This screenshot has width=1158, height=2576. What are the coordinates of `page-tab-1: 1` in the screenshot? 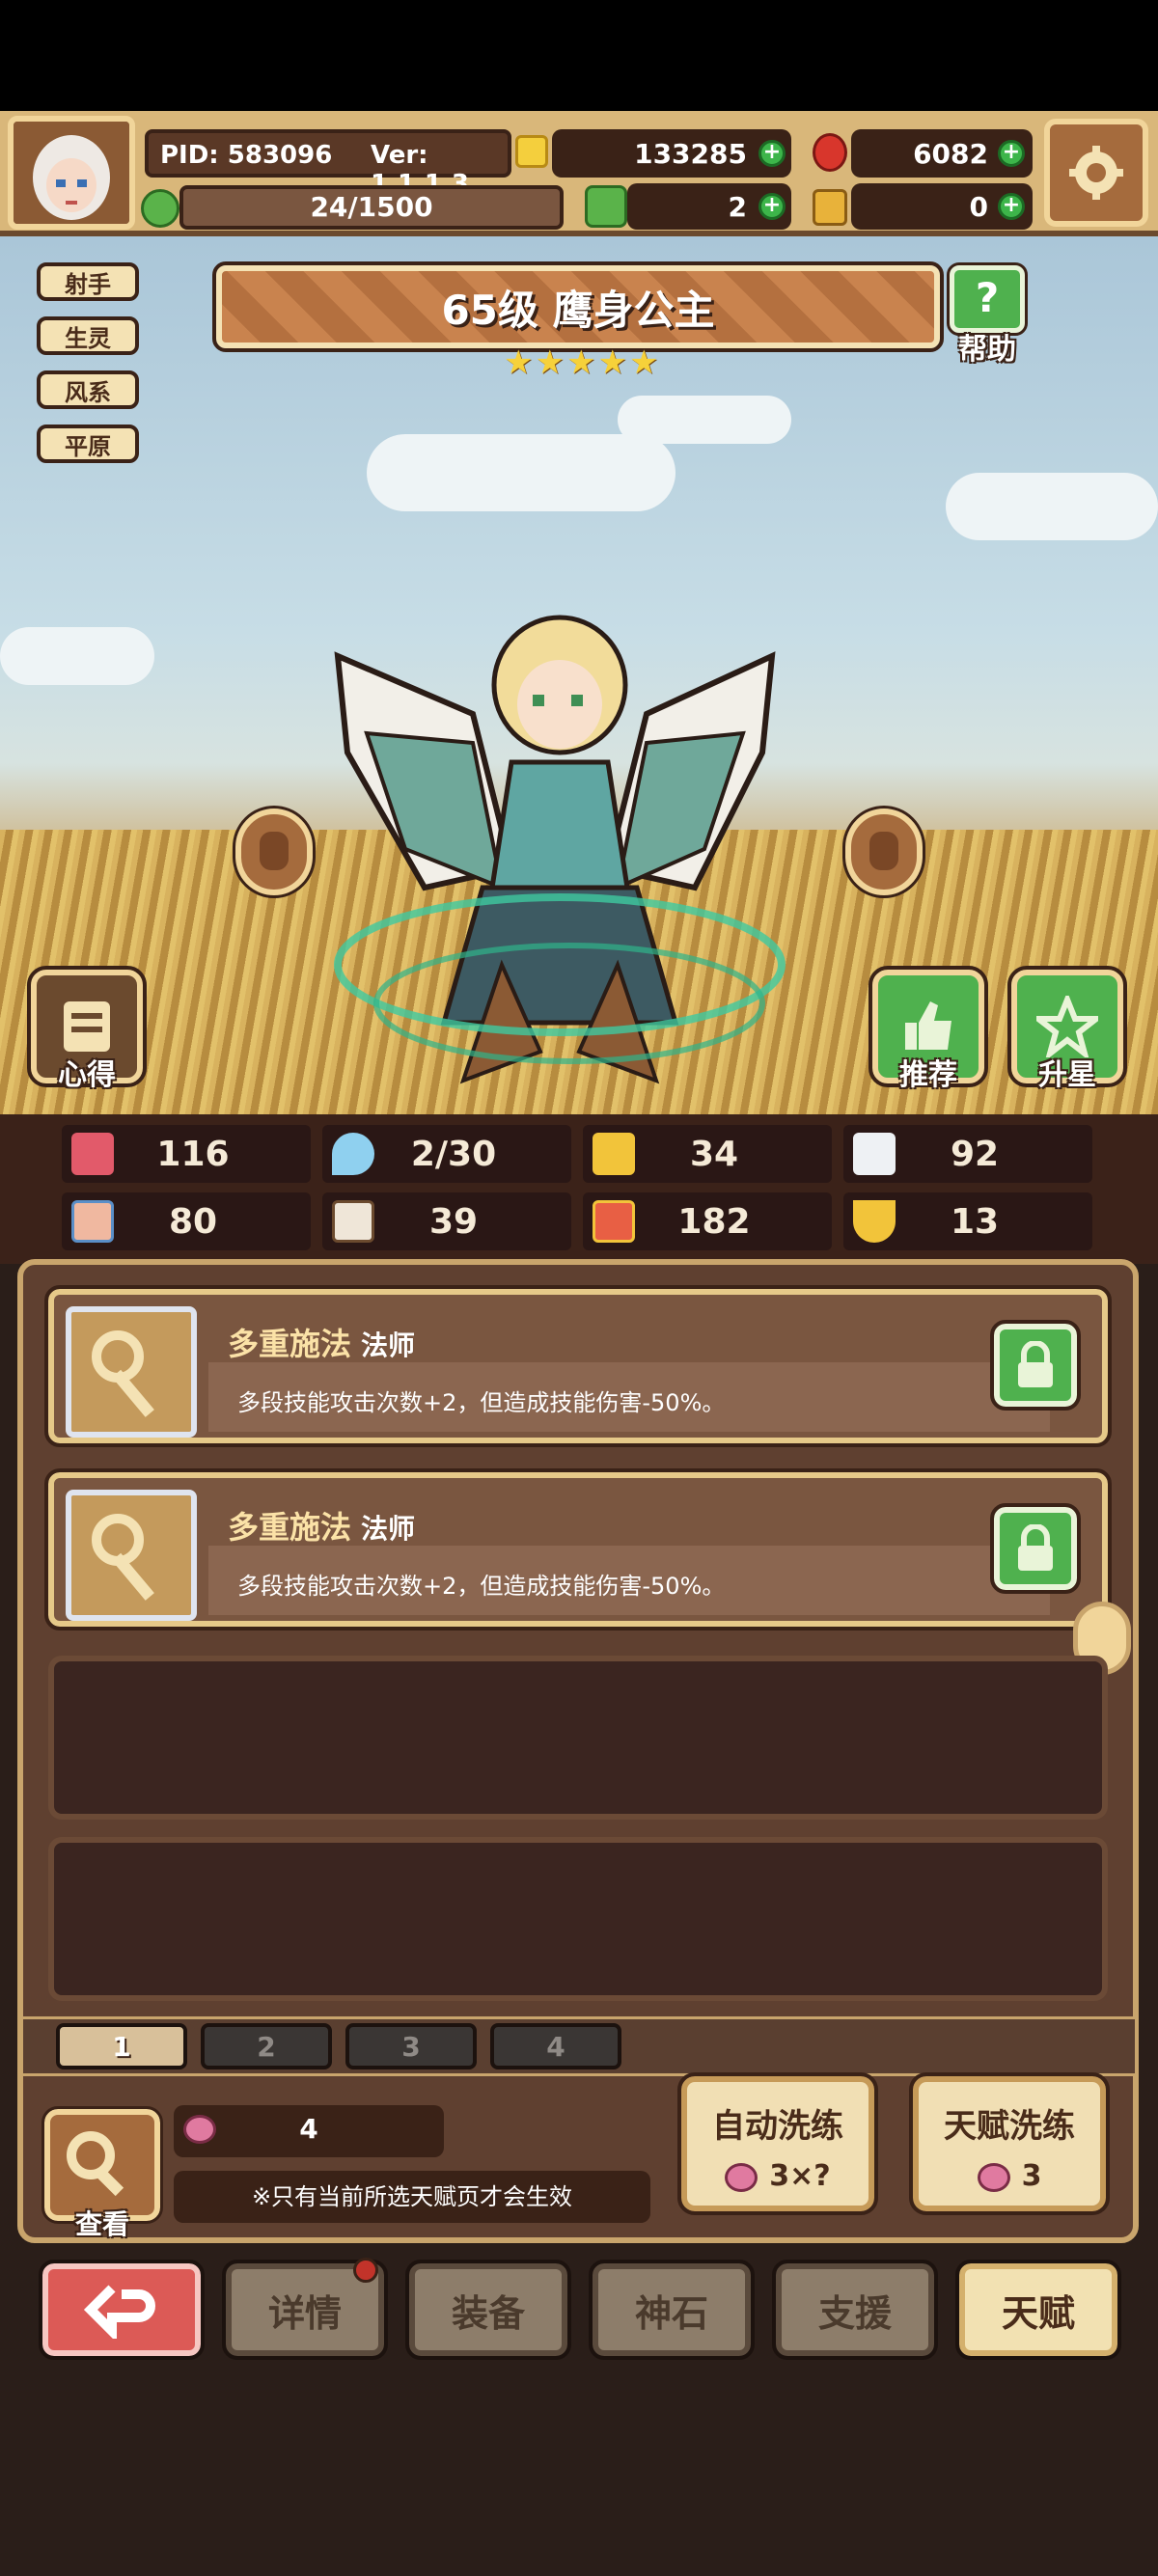 It's located at (121, 2046).